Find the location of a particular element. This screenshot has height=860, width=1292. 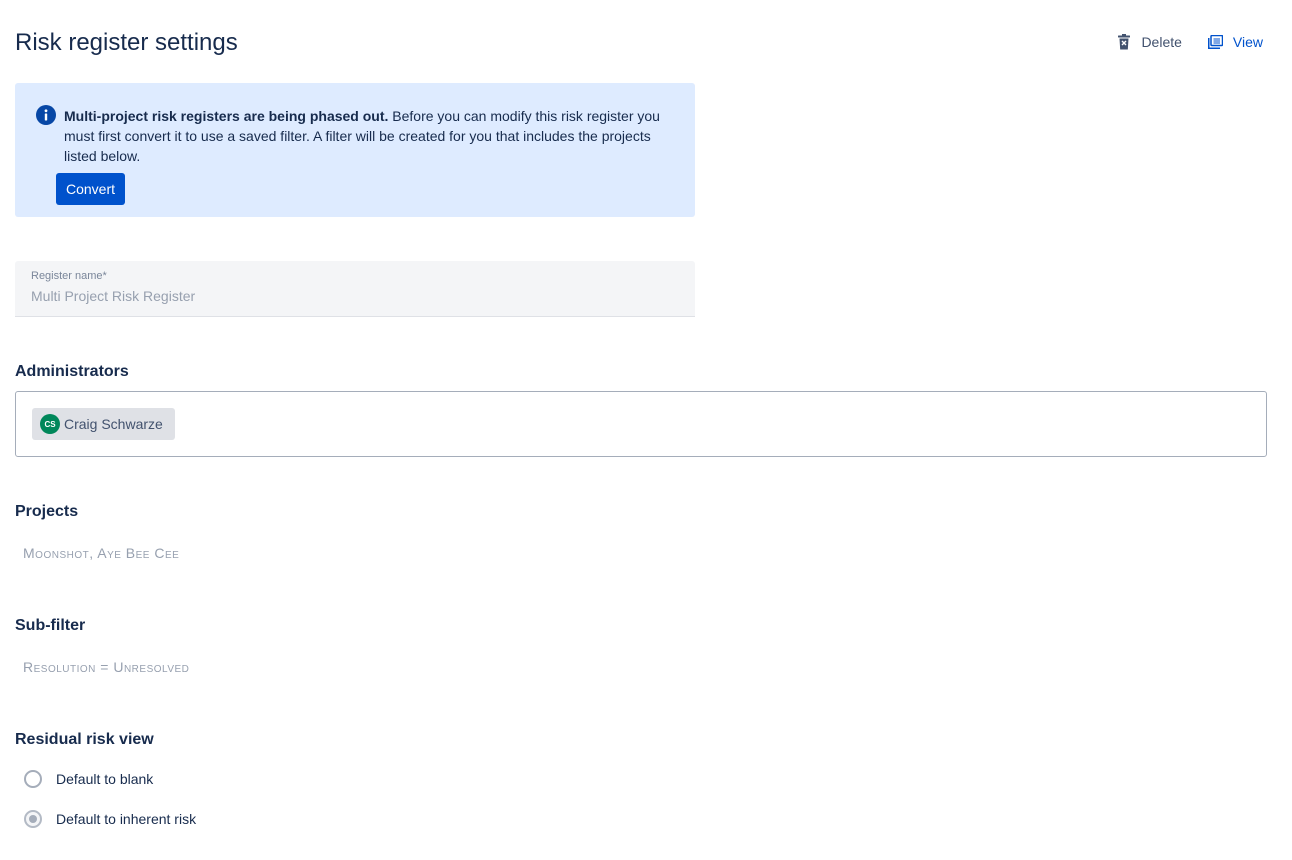

user-chip-label: Craig Schwarze is located at coordinates (113, 424).